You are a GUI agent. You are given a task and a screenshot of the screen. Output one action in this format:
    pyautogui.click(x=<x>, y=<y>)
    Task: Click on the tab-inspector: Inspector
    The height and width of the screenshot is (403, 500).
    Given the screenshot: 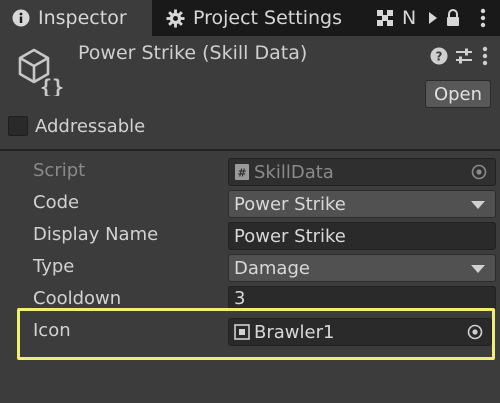 What is the action you would take?
    pyautogui.click(x=76, y=18)
    